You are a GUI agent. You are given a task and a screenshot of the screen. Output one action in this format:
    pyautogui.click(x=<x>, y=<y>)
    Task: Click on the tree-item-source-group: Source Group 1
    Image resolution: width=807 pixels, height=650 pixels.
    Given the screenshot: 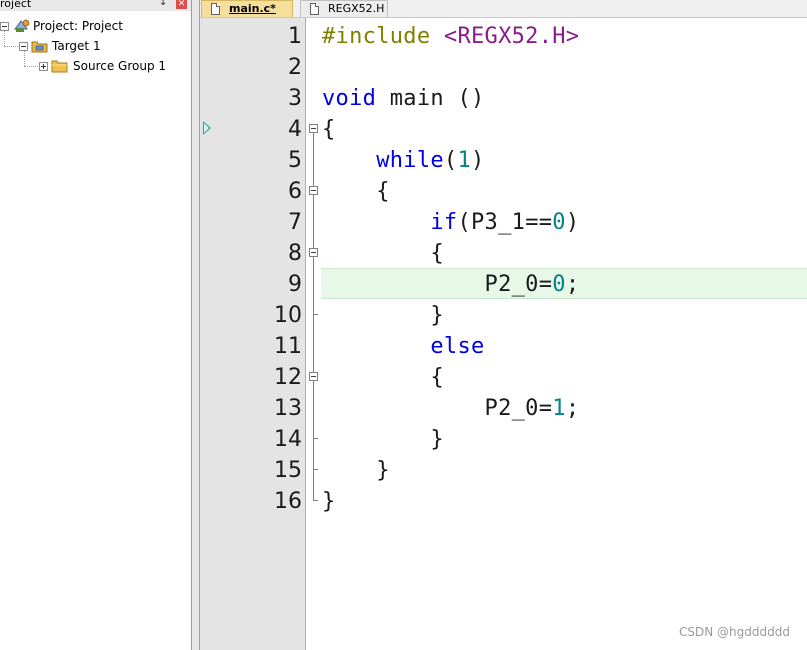 What is the action you would take?
    pyautogui.click(x=102, y=66)
    